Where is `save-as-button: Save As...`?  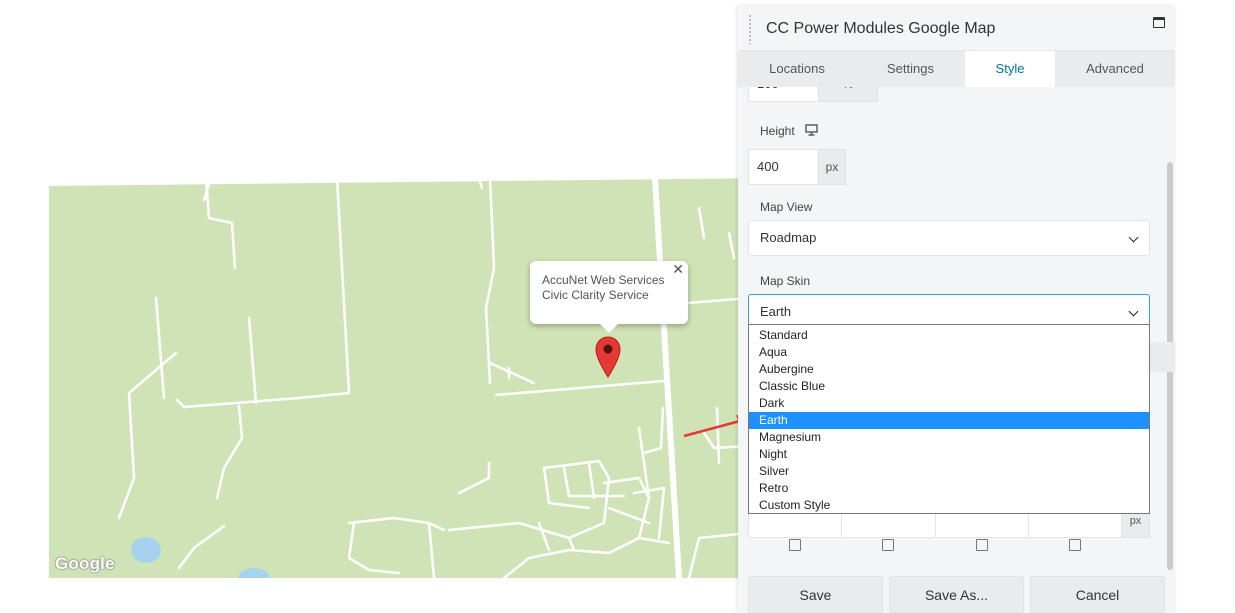
save-as-button: Save As... is located at coordinates (956, 594).